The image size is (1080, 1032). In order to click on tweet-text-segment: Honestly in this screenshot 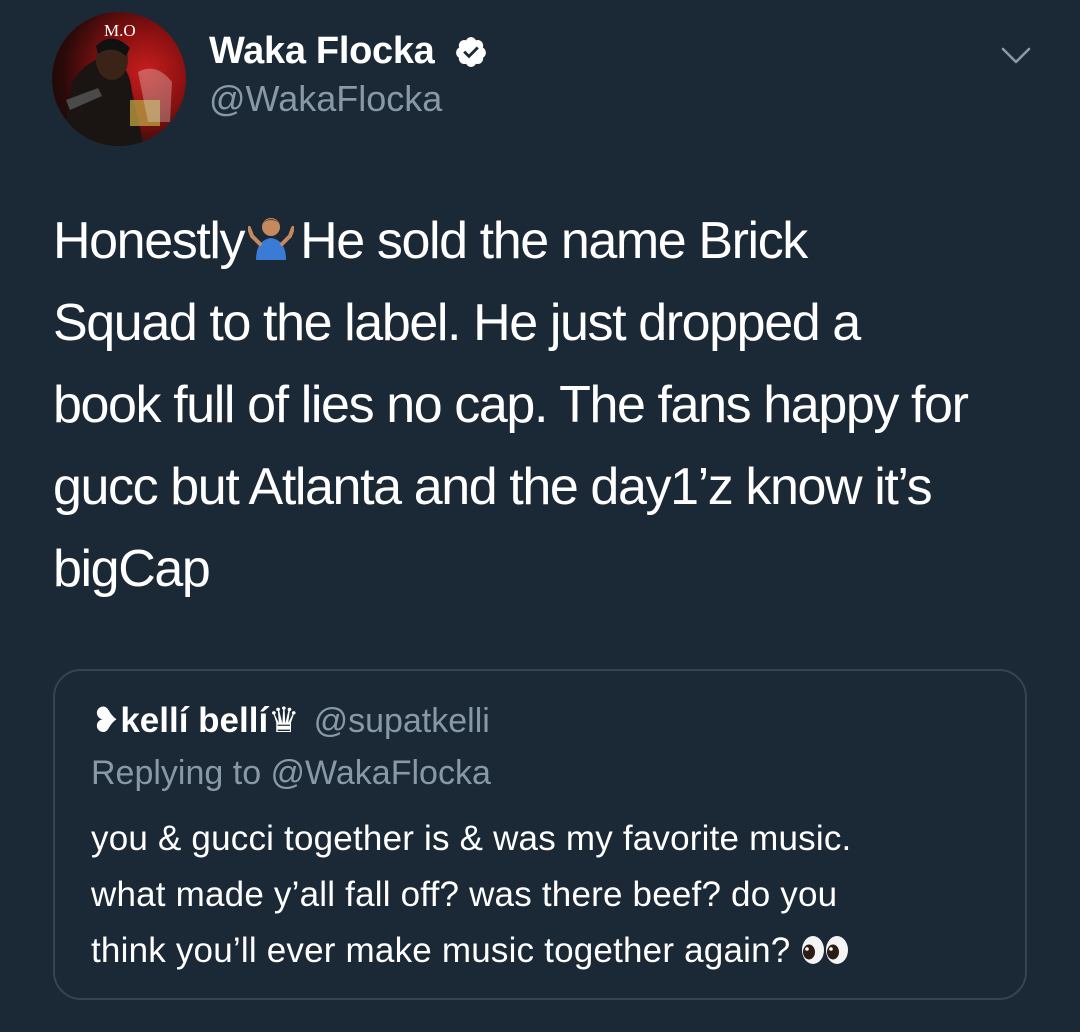, I will do `click(149, 241)`.